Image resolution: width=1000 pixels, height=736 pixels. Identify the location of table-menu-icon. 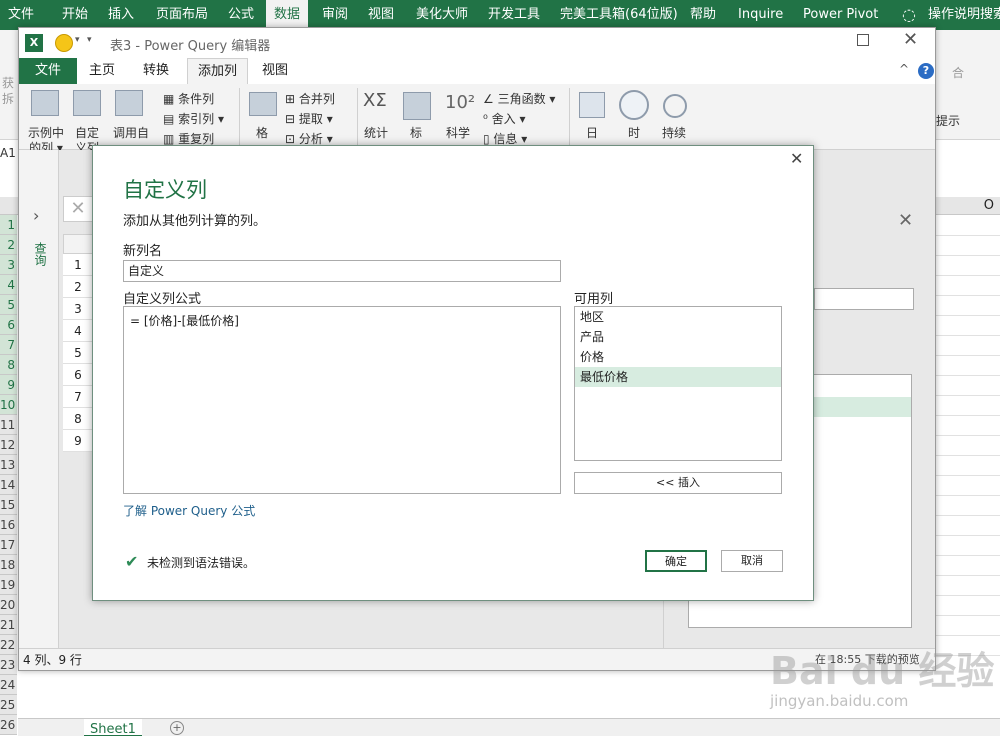
(78, 244).